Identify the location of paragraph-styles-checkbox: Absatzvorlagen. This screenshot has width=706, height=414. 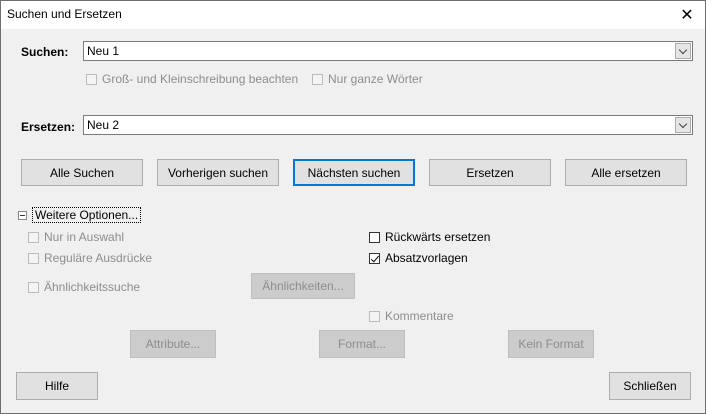
(418, 258).